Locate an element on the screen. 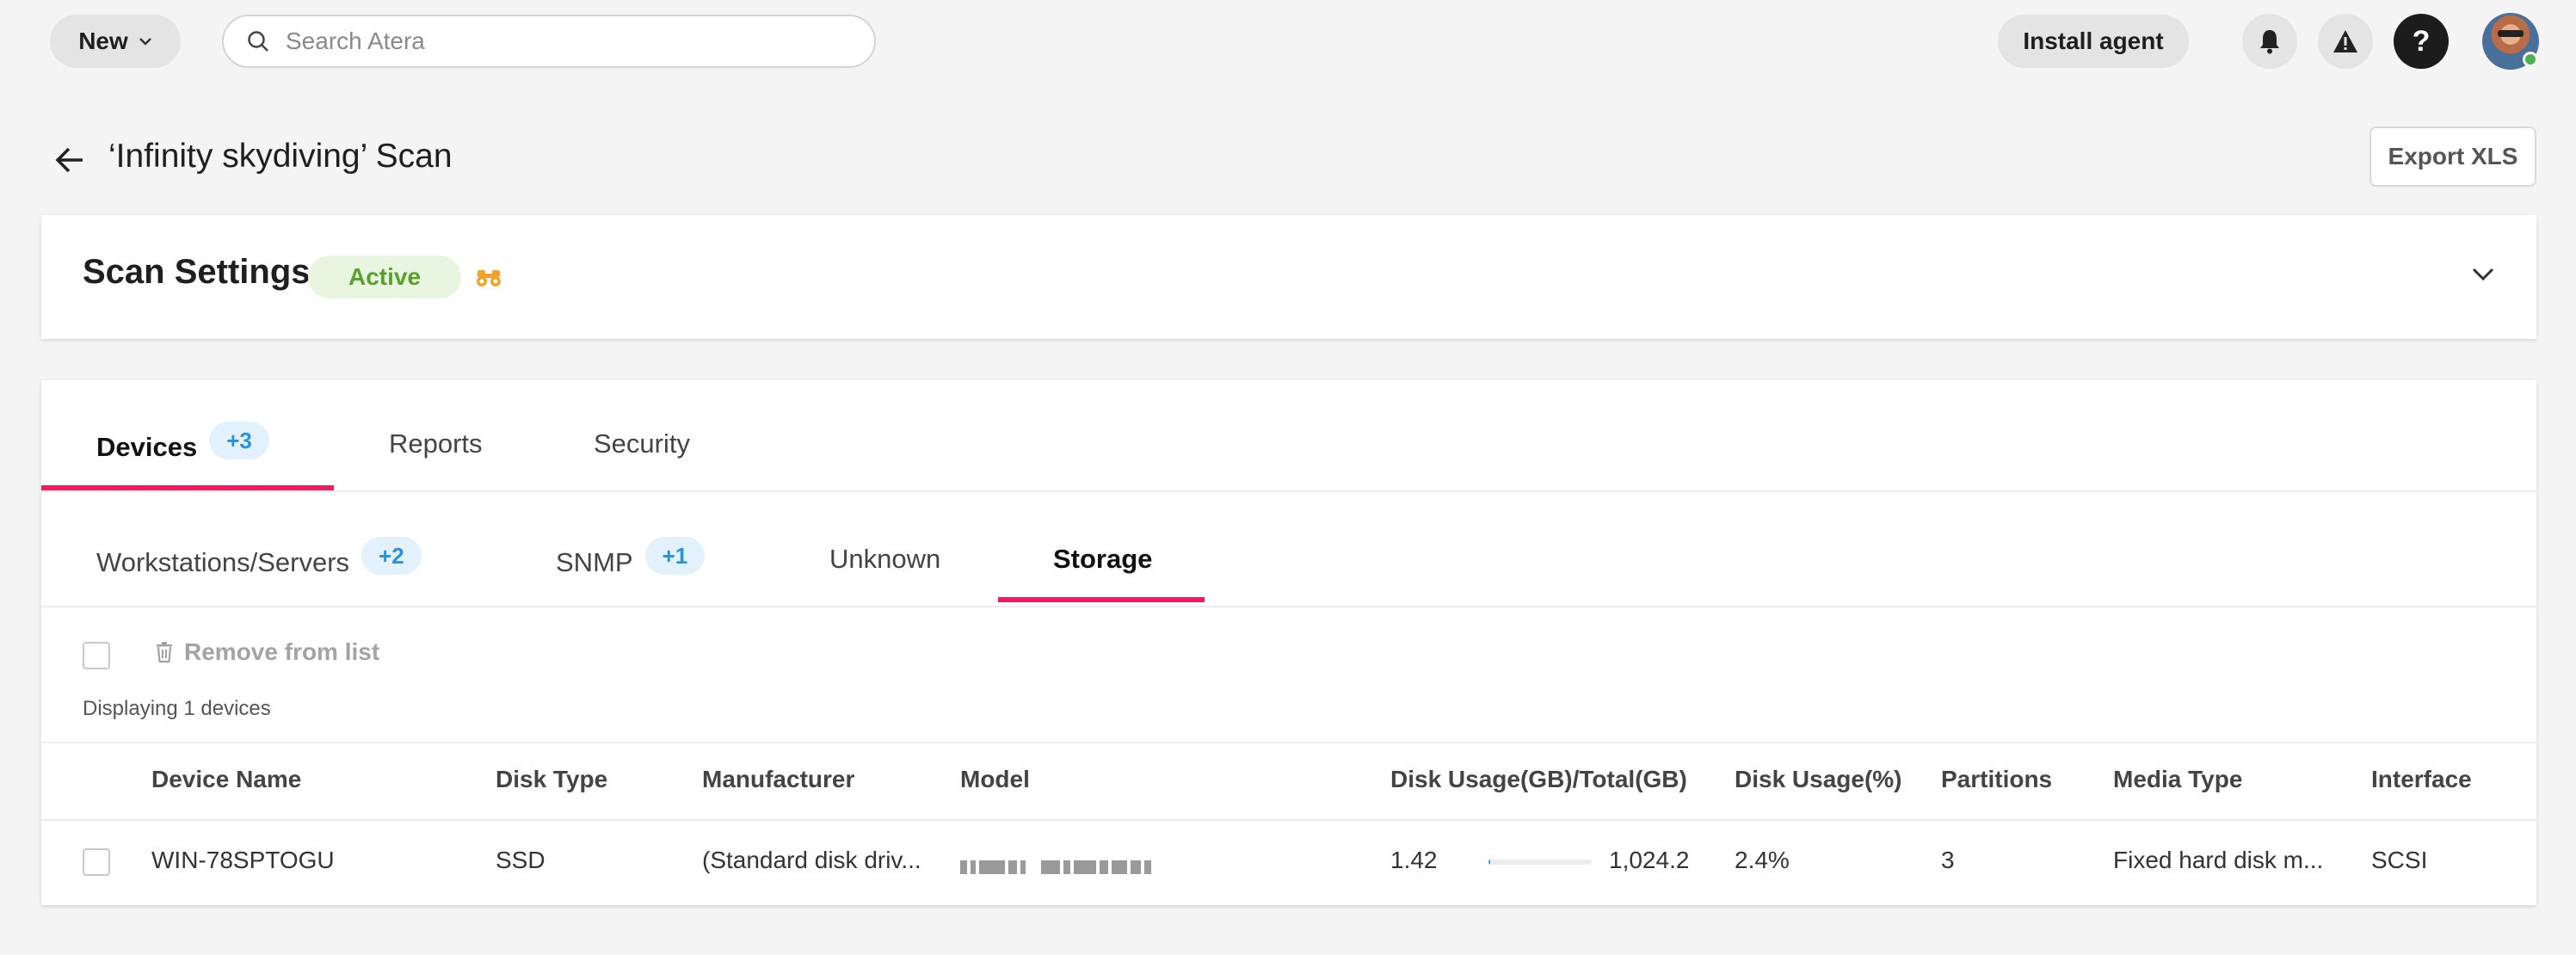 The height and width of the screenshot is (955, 2576). subtab-workstations-label: Workstations/Servers is located at coordinates (223, 562).